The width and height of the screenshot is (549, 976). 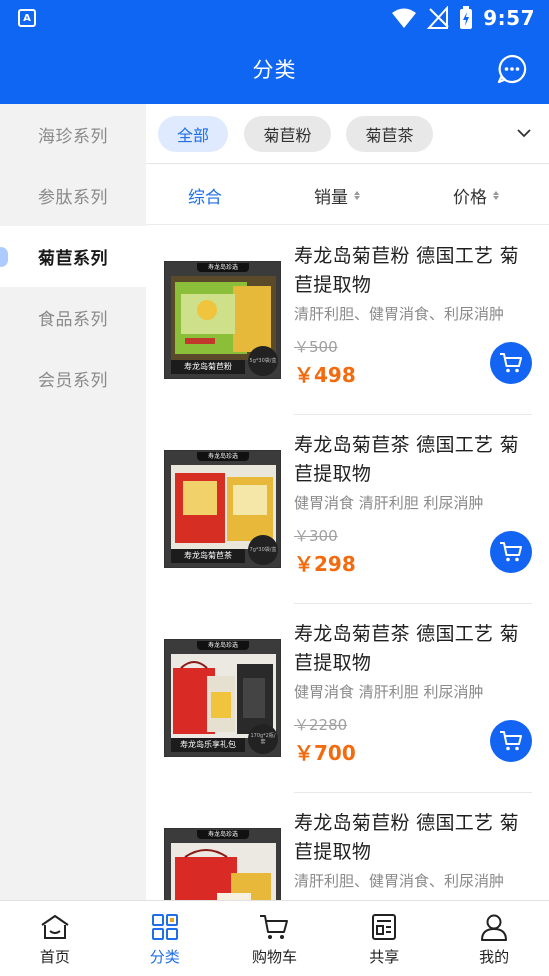 I want to click on product-original-price: ￥2280, so click(x=321, y=725).